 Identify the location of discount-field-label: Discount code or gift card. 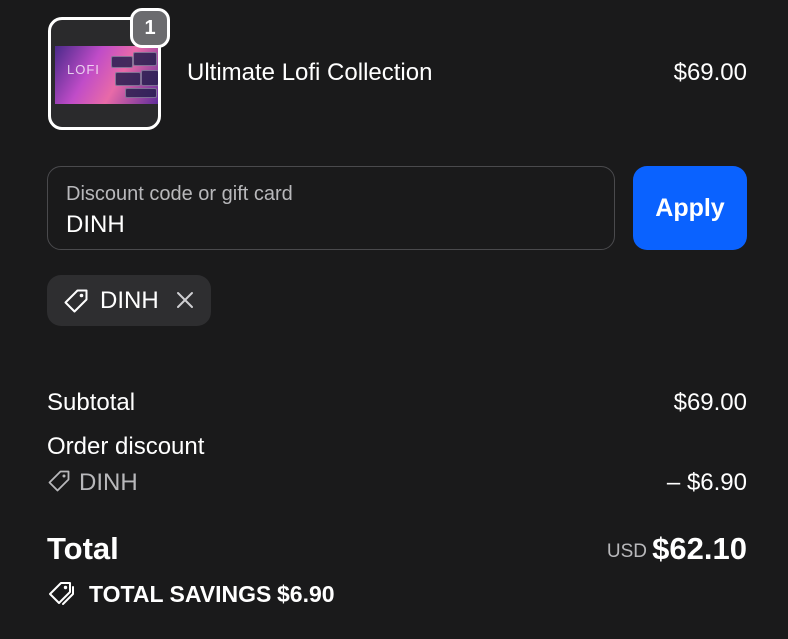
(179, 194).